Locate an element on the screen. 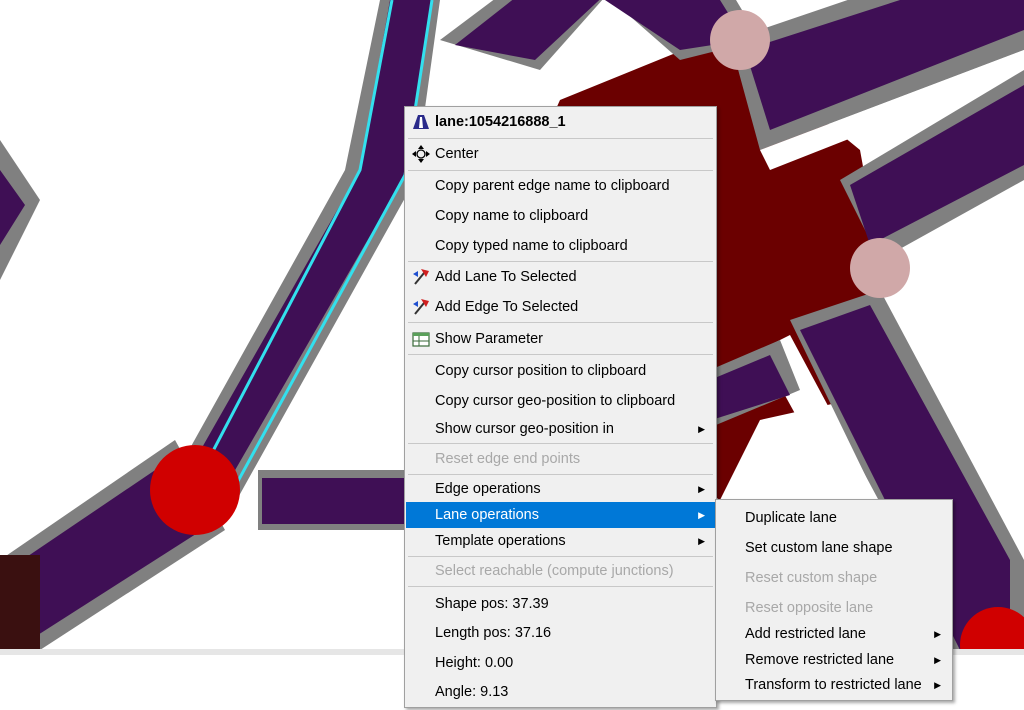 The image size is (1024, 710). menu-item-label: Add Edge To Selected is located at coordinates (507, 307).